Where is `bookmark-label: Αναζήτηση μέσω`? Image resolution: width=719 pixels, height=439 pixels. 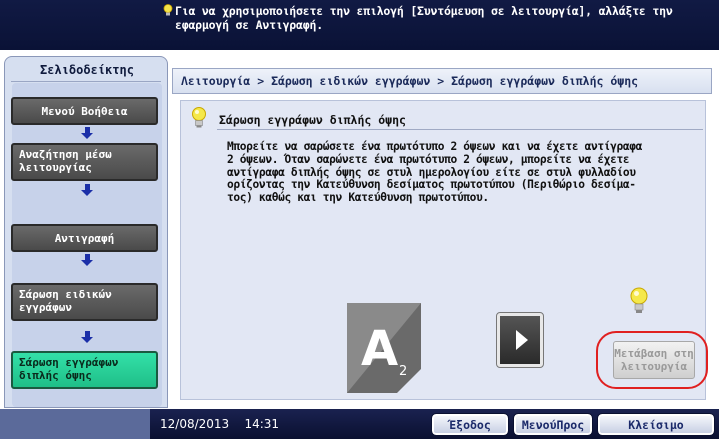 bookmark-label: Αναζήτηση μέσω is located at coordinates (65, 154).